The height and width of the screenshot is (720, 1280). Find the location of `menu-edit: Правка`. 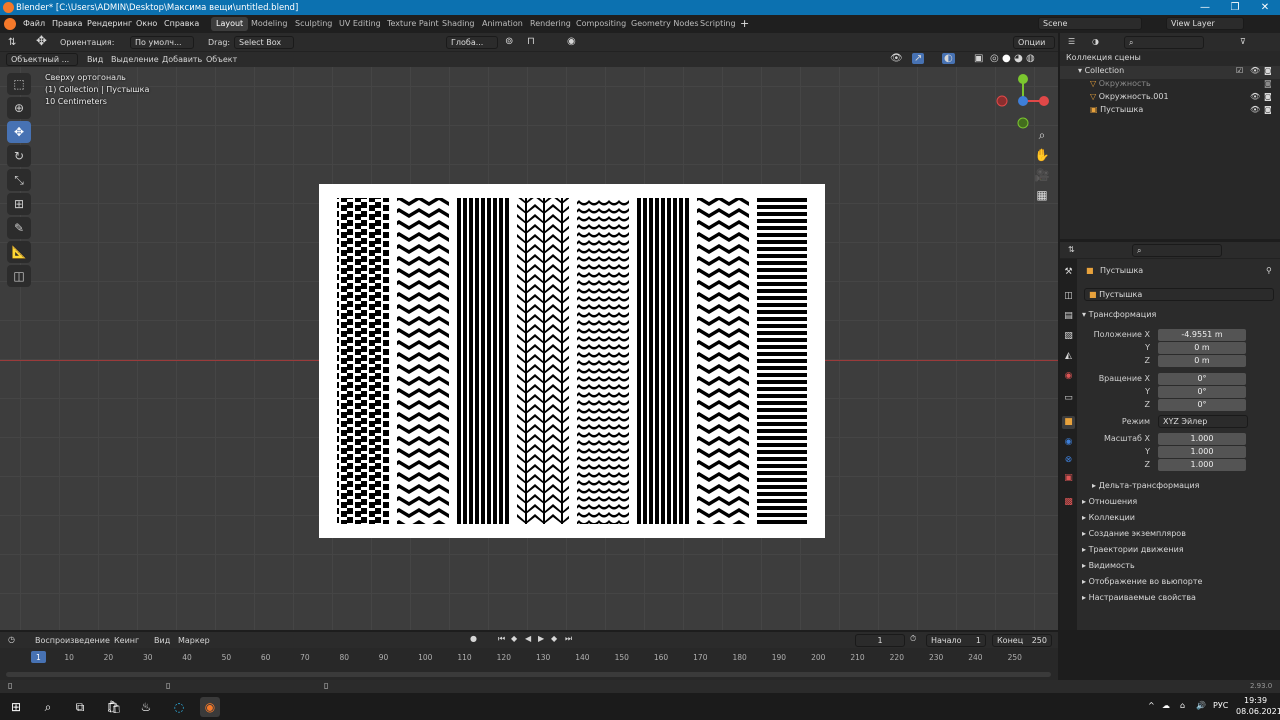

menu-edit: Правка is located at coordinates (67, 23).